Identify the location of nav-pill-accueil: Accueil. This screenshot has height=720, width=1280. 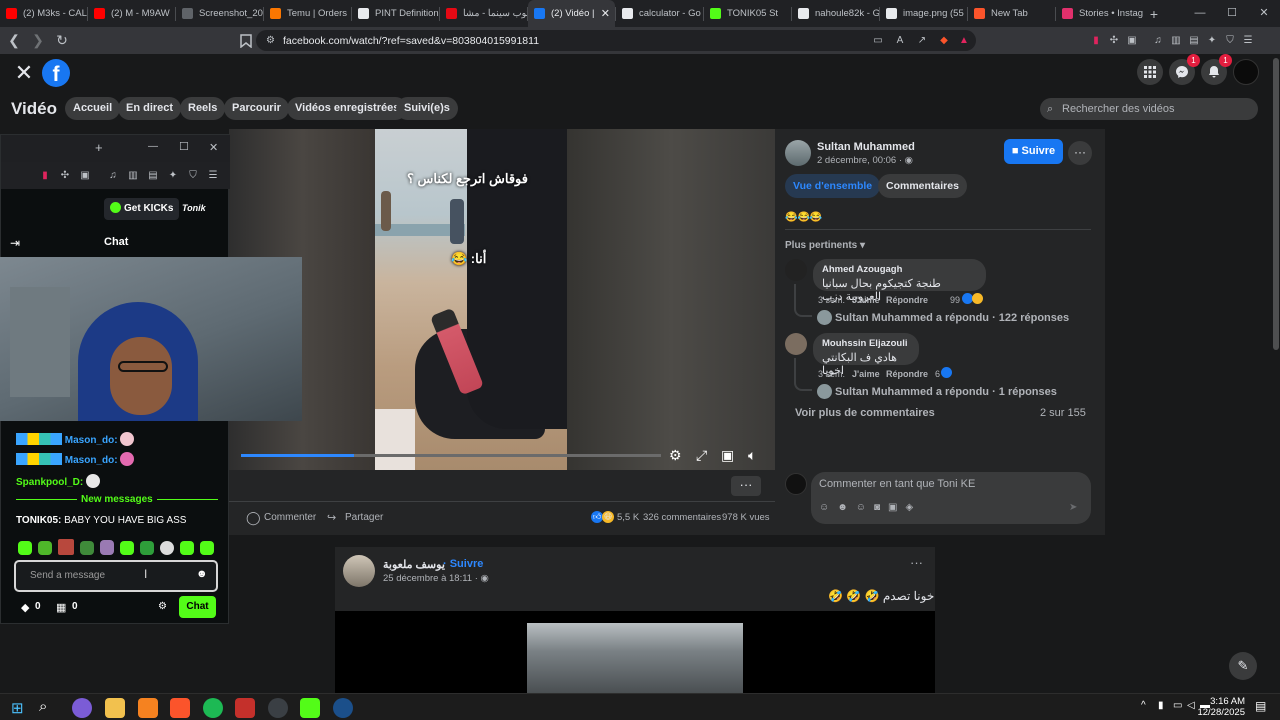
(93, 108).